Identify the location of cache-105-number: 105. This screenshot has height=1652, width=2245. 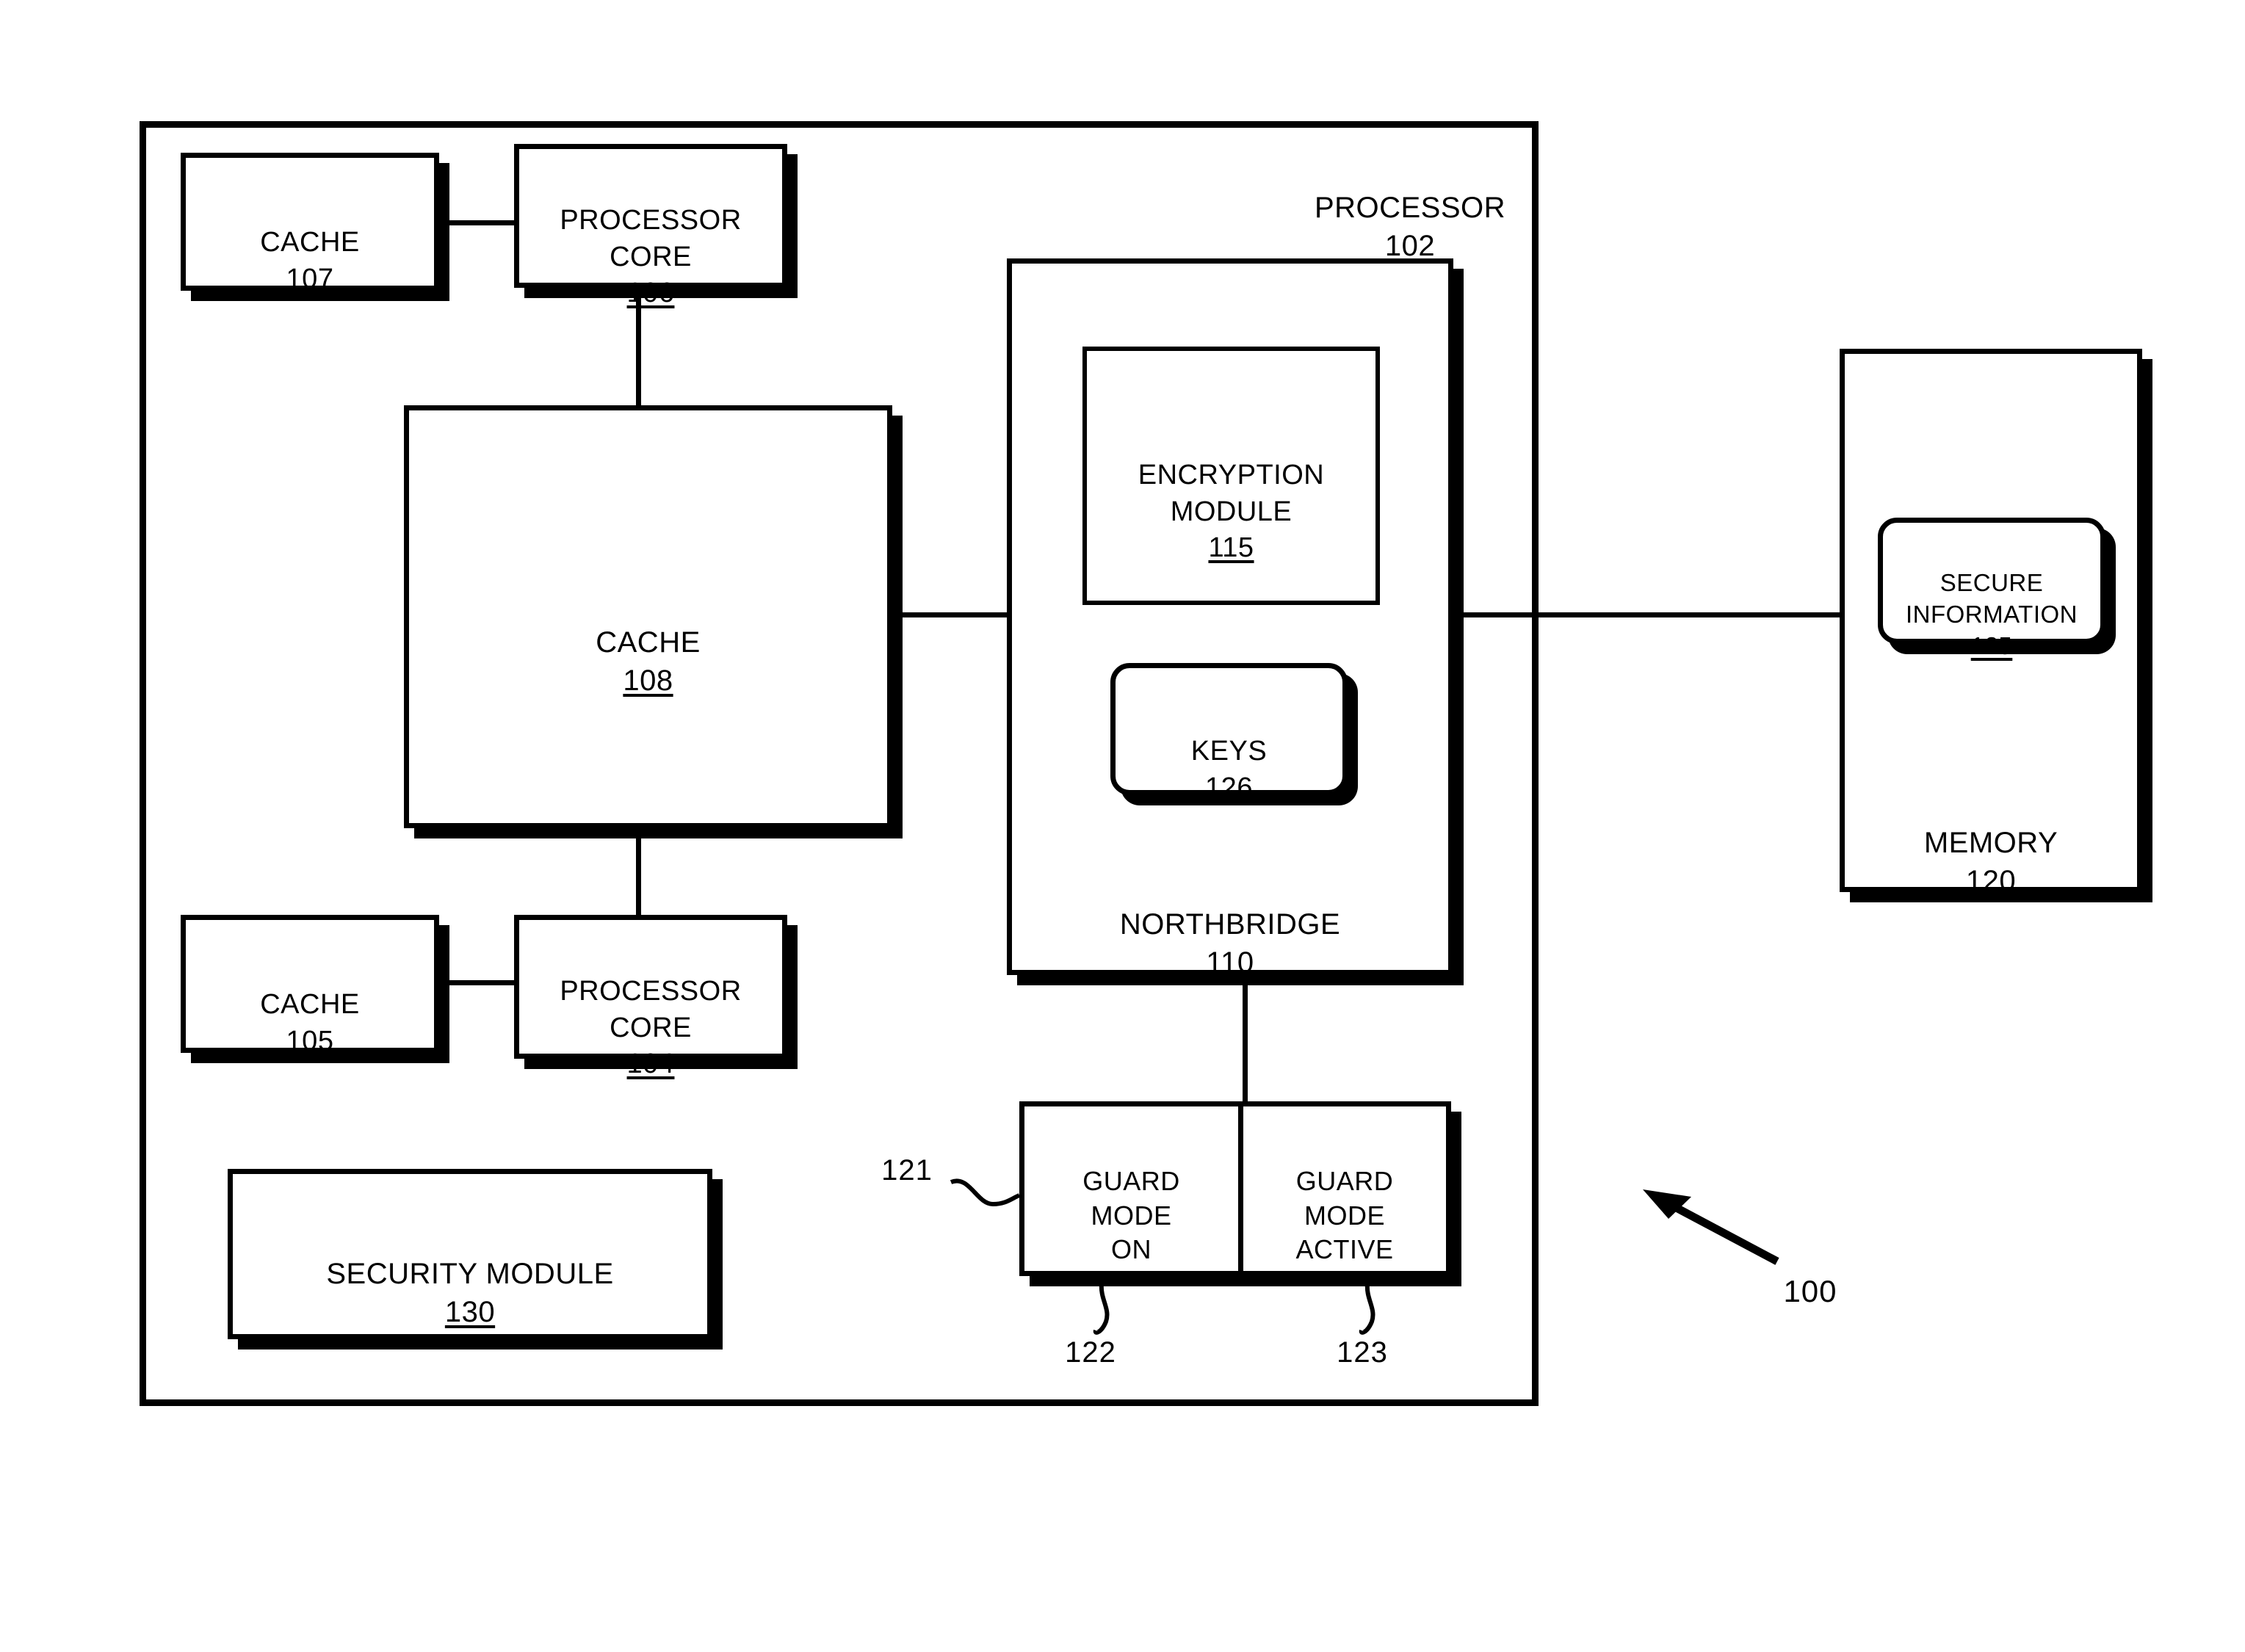
(310, 1041).